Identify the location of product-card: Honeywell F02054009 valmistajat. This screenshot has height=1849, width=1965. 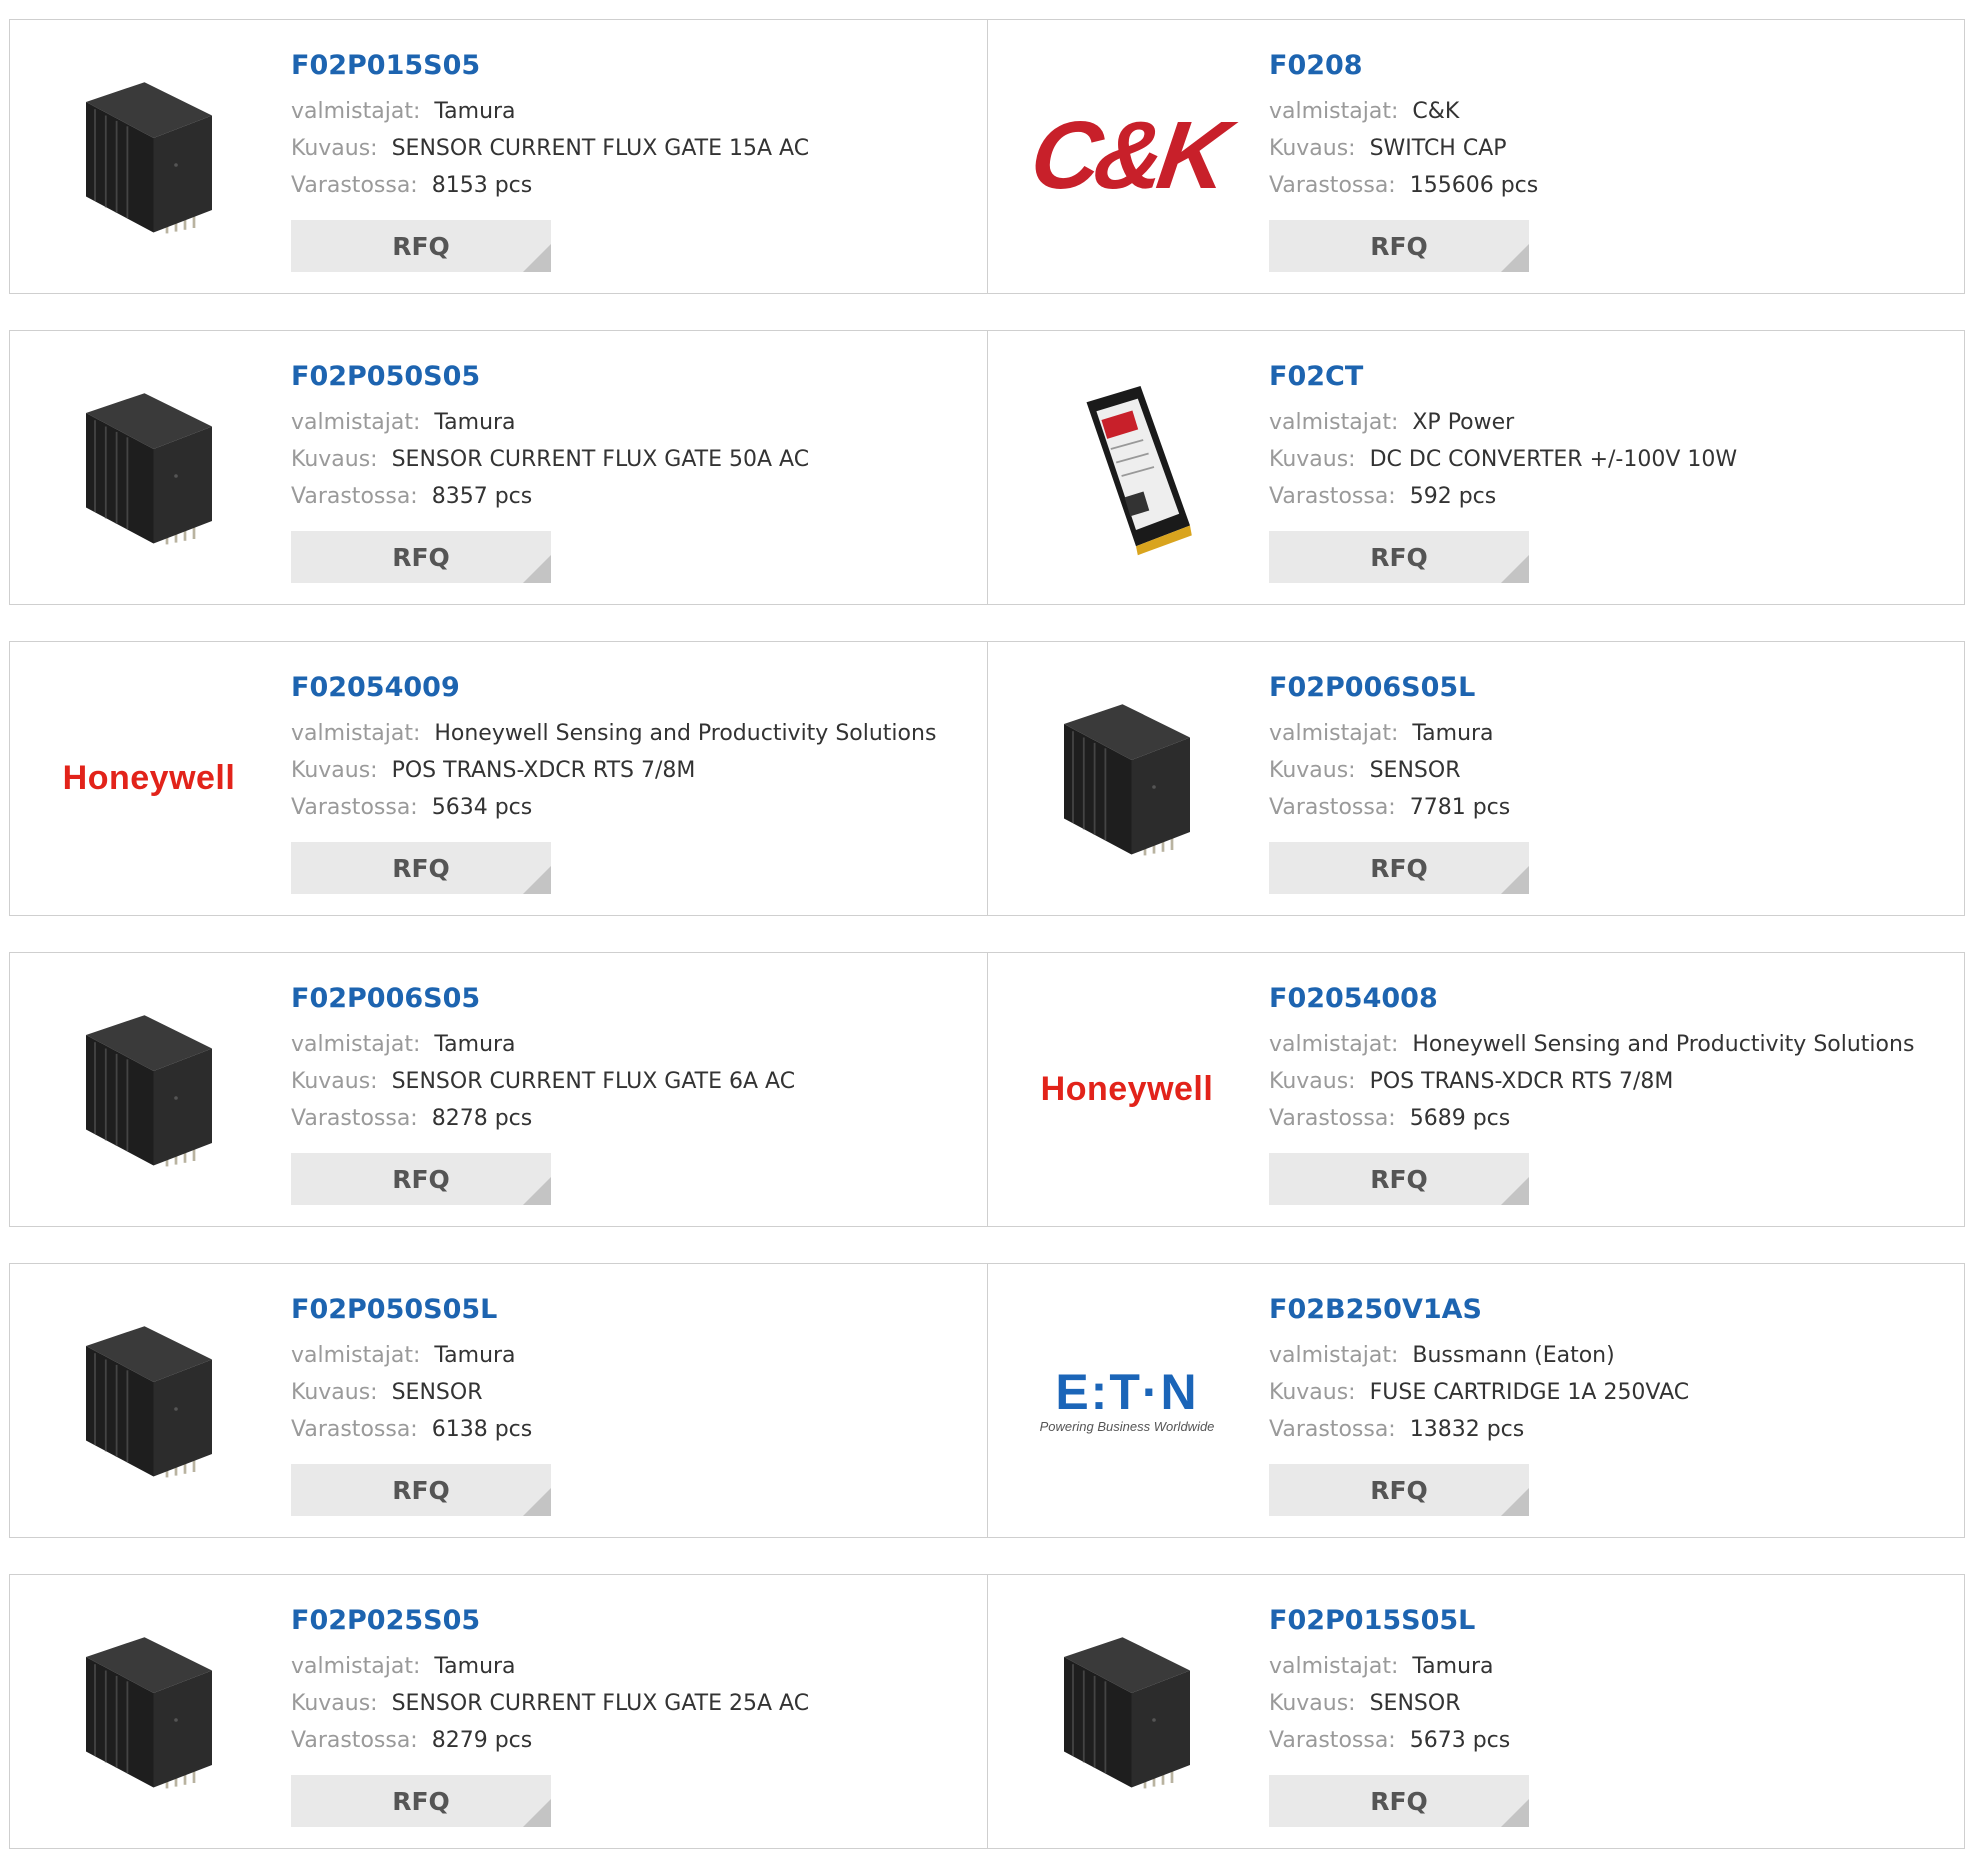
(498, 778).